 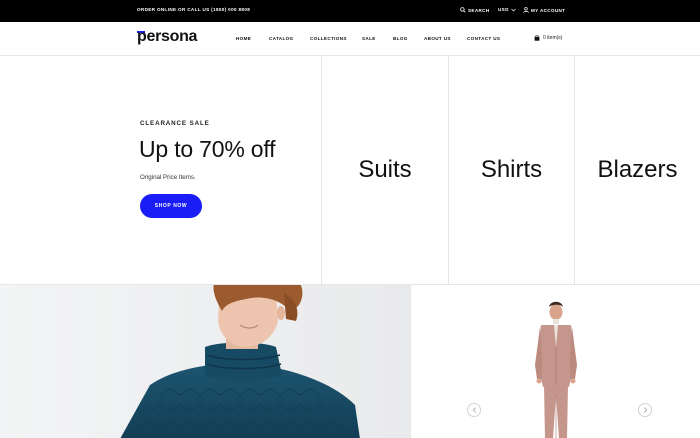 I want to click on order-phone-text: ORDER ONLINE OR CALL US (1800) 000 8808, so click(x=194, y=9).